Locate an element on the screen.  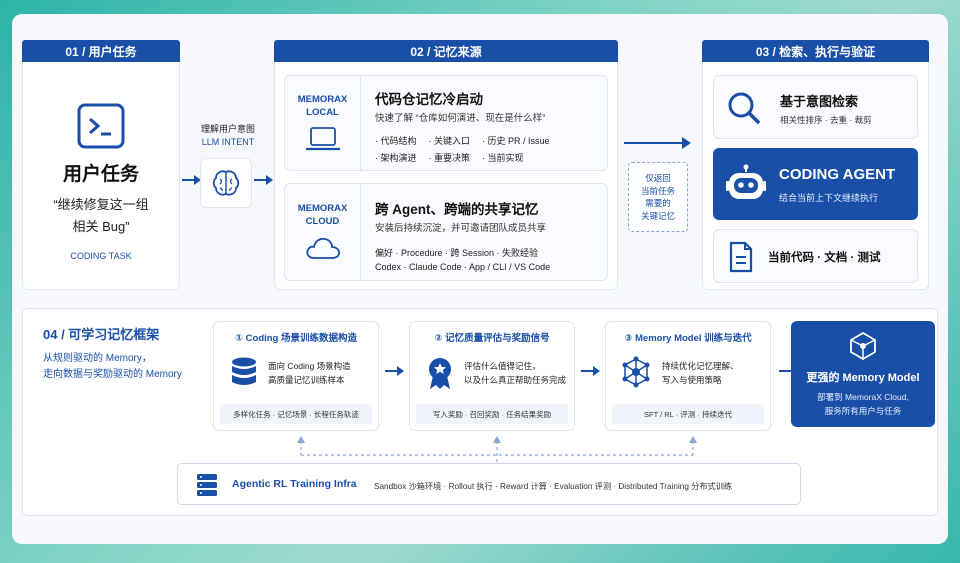
step3-desc2: 写入与使用策略 is located at coordinates (692, 380).